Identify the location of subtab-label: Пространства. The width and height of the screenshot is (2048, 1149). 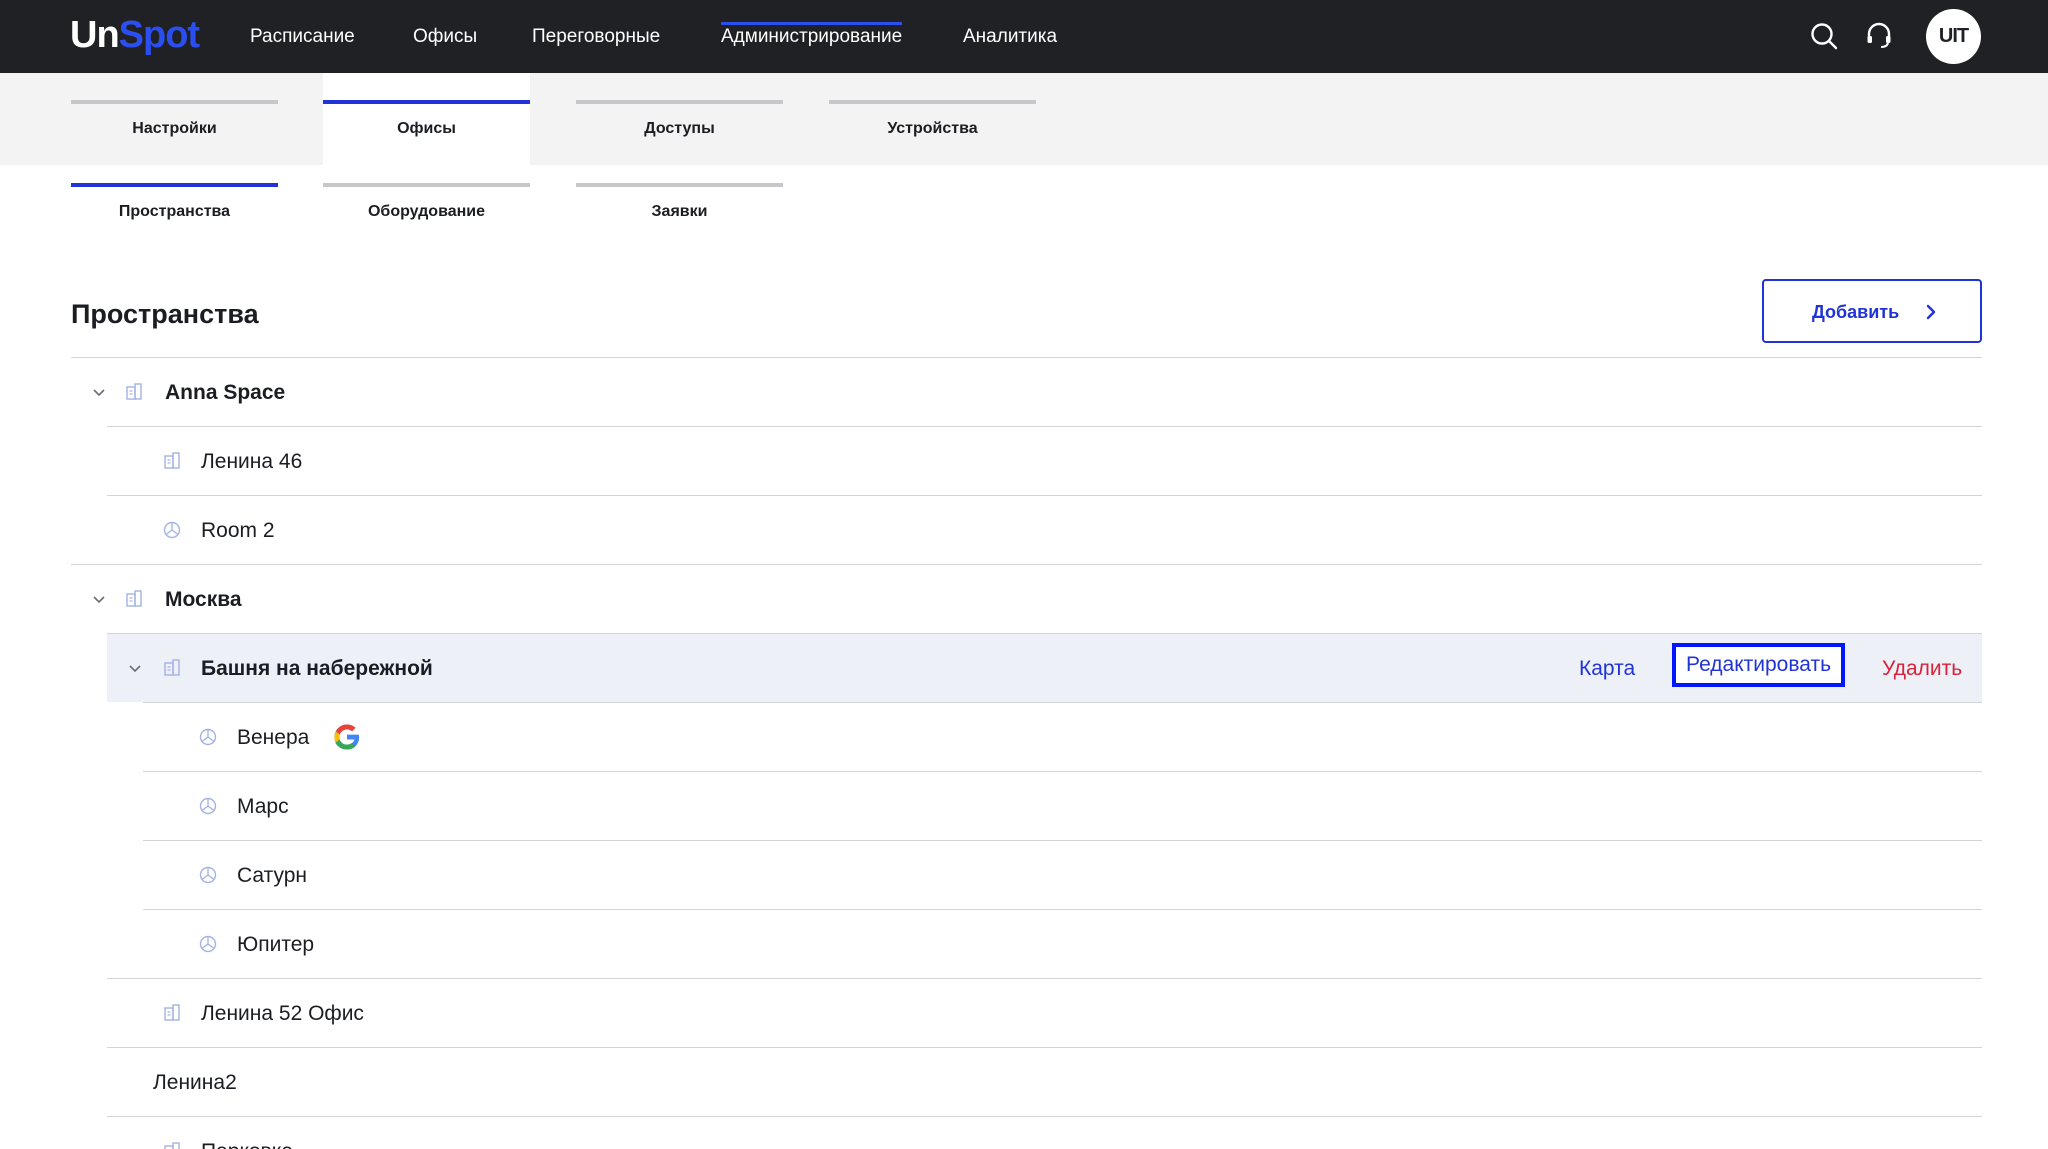
(174, 211).